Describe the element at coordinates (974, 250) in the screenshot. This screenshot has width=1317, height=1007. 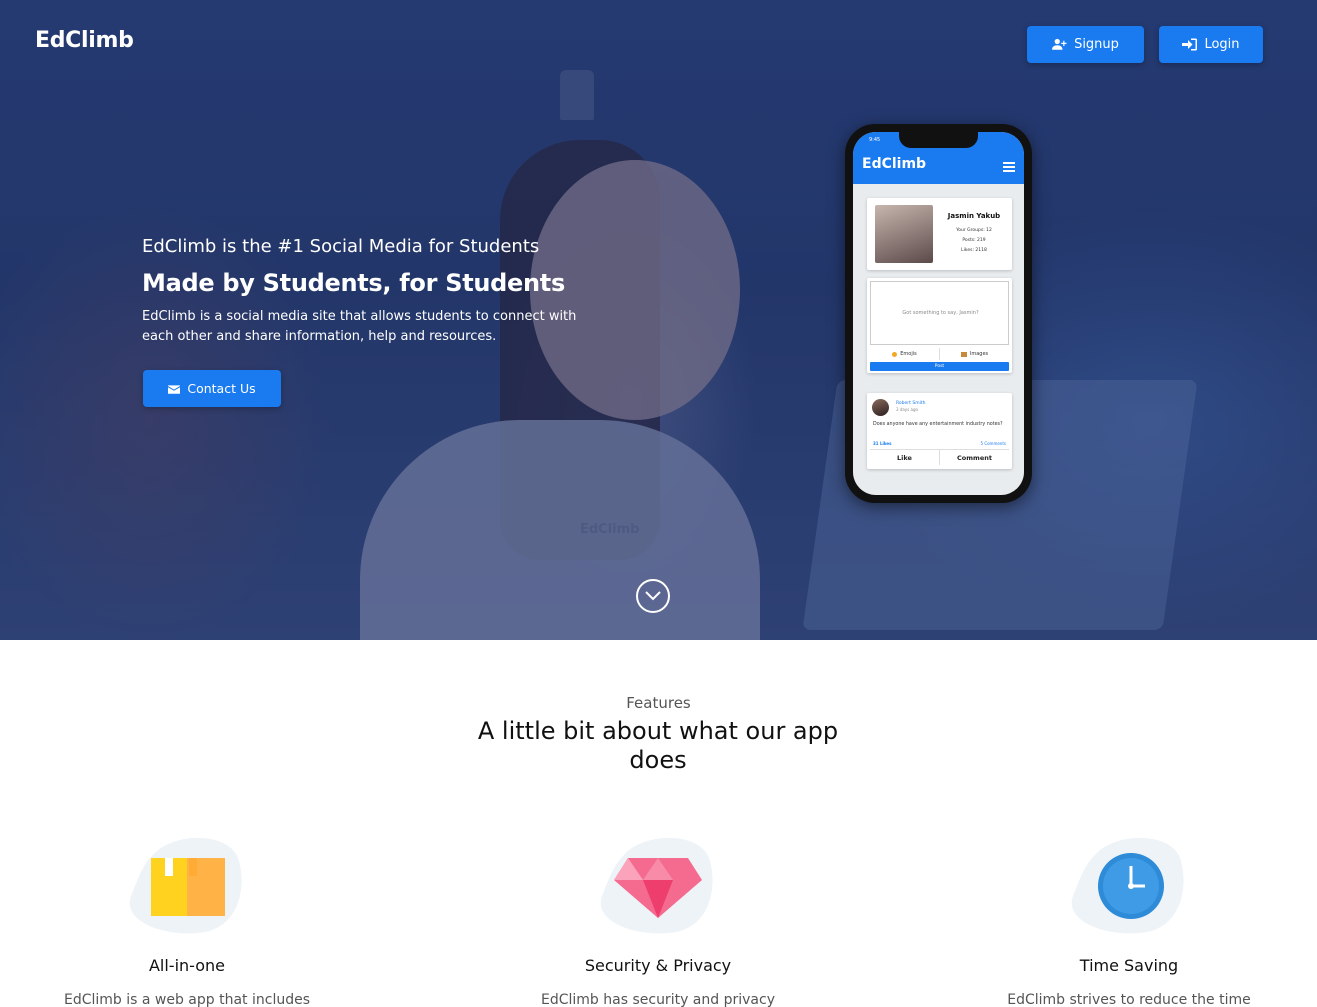
I see `profile-likes: Likes: 2118` at that location.